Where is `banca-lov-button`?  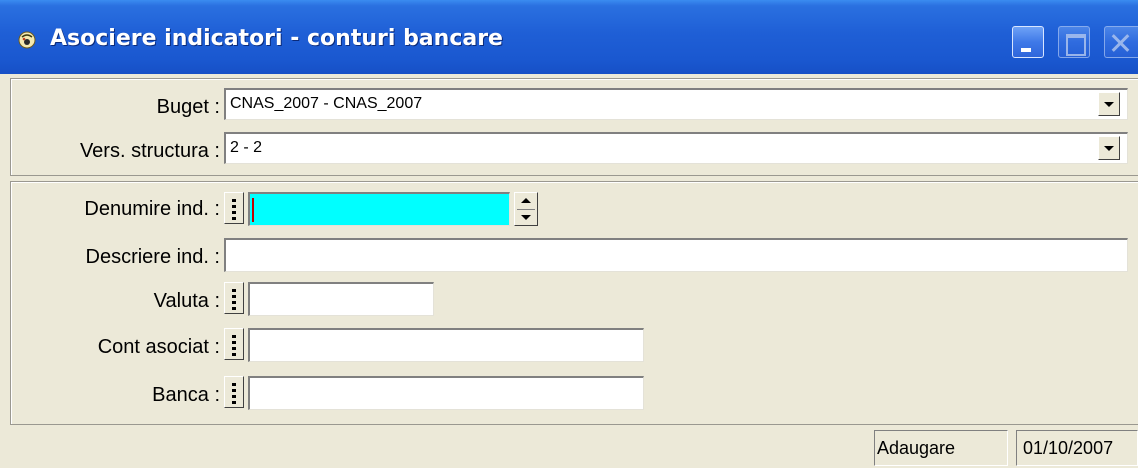 banca-lov-button is located at coordinates (234, 392).